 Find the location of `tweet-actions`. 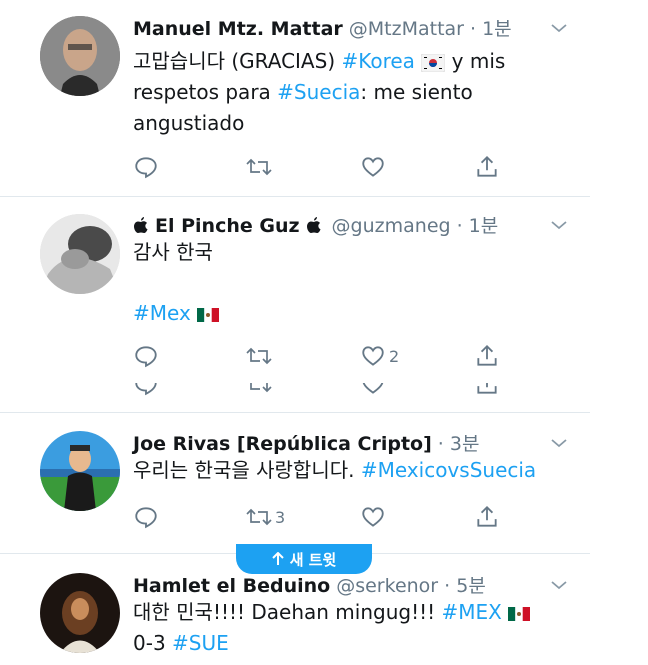

tweet-actions is located at coordinates (323, 167).